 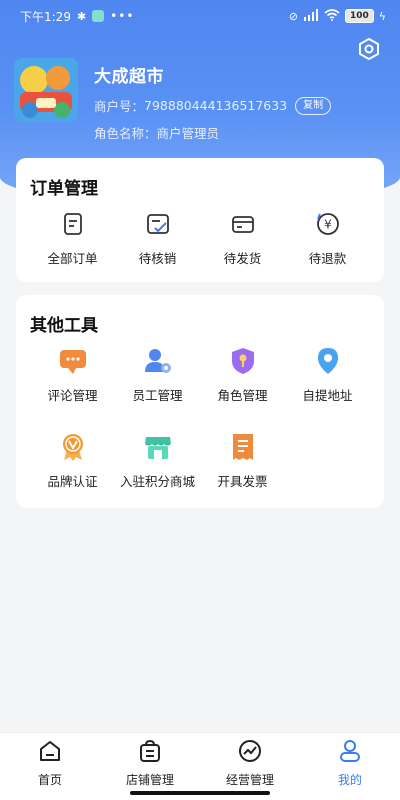 What do you see at coordinates (250, 753) in the screenshot?
I see `chart-icon` at bounding box center [250, 753].